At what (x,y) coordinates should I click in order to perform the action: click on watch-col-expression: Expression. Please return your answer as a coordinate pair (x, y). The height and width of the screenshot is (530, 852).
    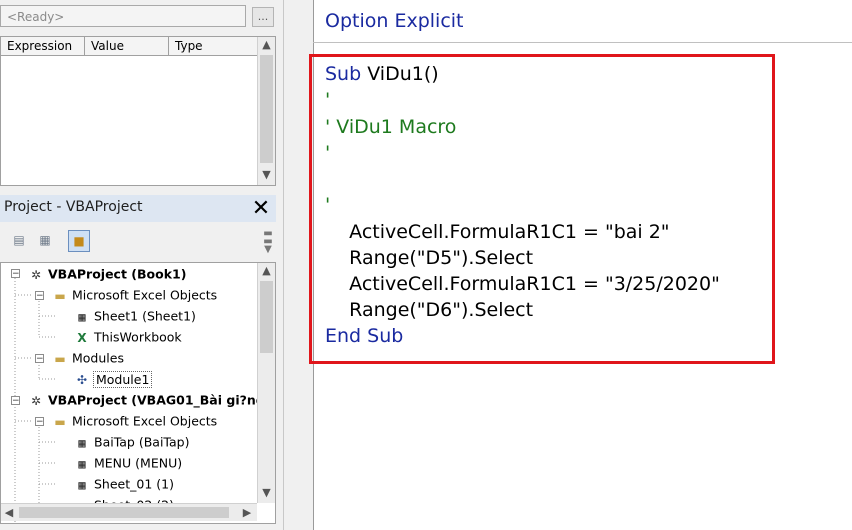
    Looking at the image, I should click on (43, 46).